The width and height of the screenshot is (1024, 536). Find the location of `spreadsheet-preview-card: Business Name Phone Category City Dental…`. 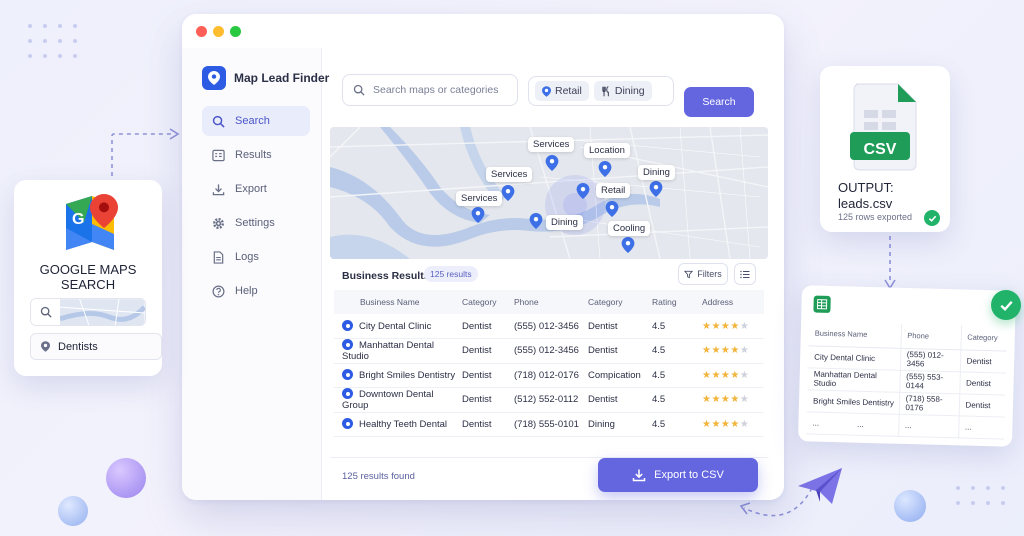

spreadsheet-preview-card: Business Name Phone Category City Dental… is located at coordinates (907, 366).